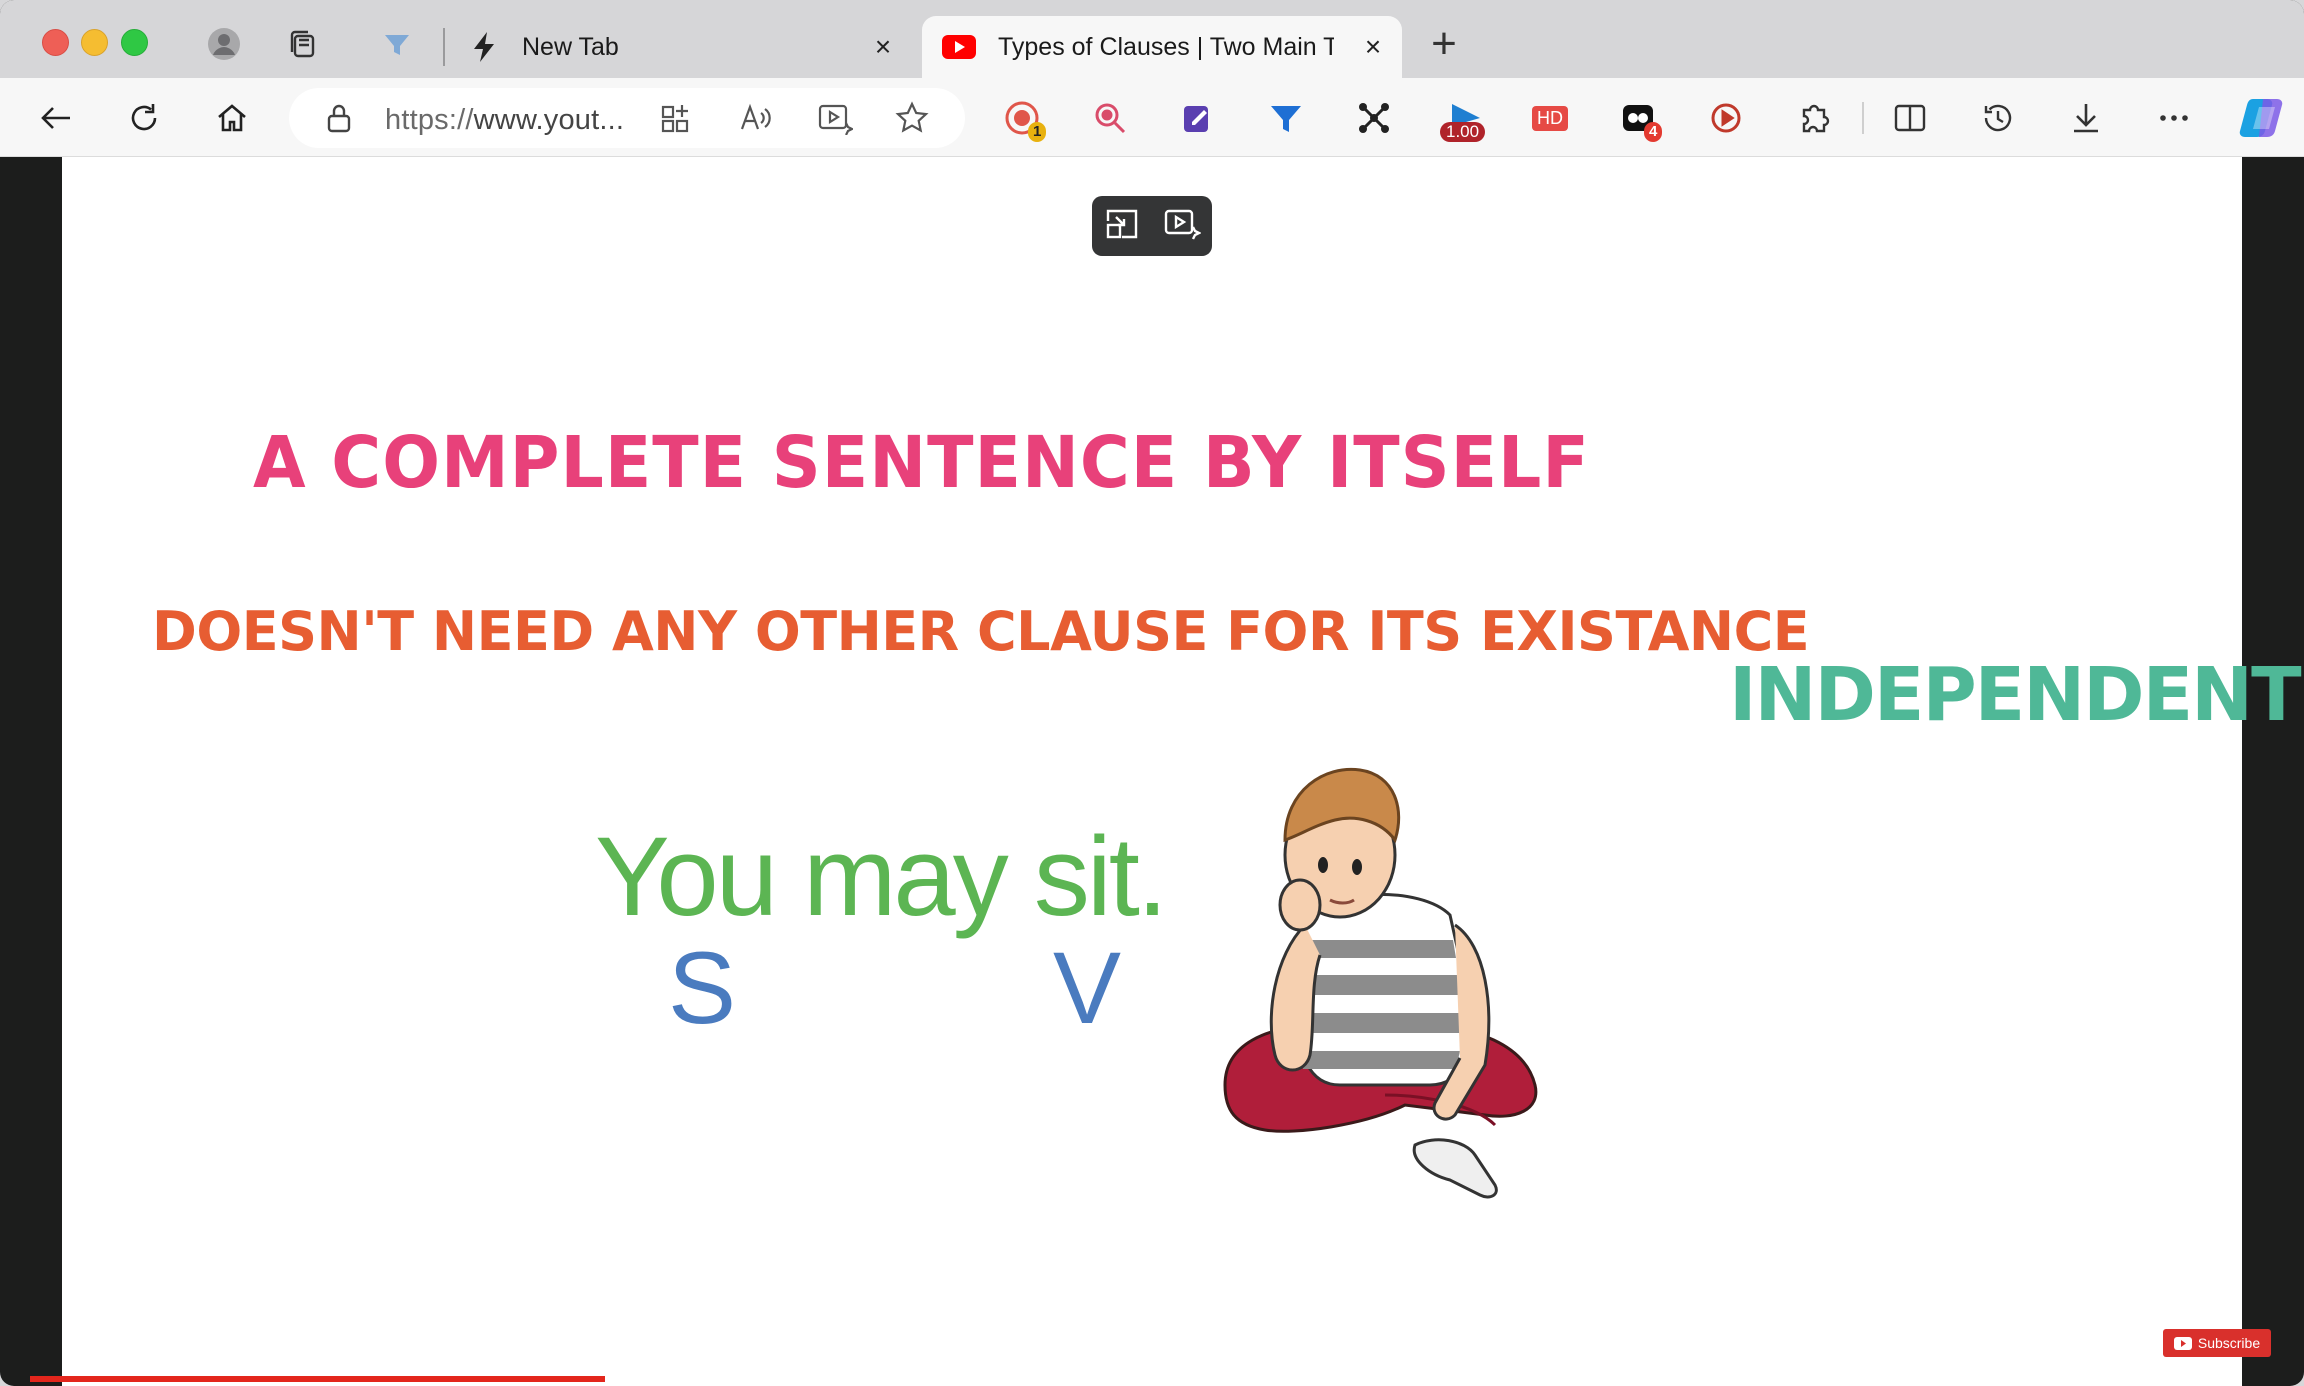 This screenshot has height=1386, width=2304. What do you see at coordinates (2264, 118) in the screenshot?
I see `copilot-icon` at bounding box center [2264, 118].